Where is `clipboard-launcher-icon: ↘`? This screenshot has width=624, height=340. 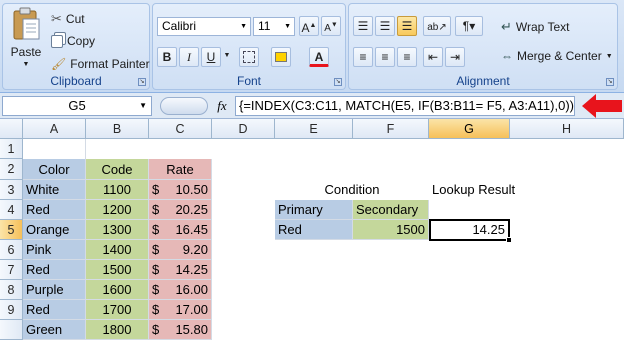 clipboard-launcher-icon: ↘ is located at coordinates (142, 82).